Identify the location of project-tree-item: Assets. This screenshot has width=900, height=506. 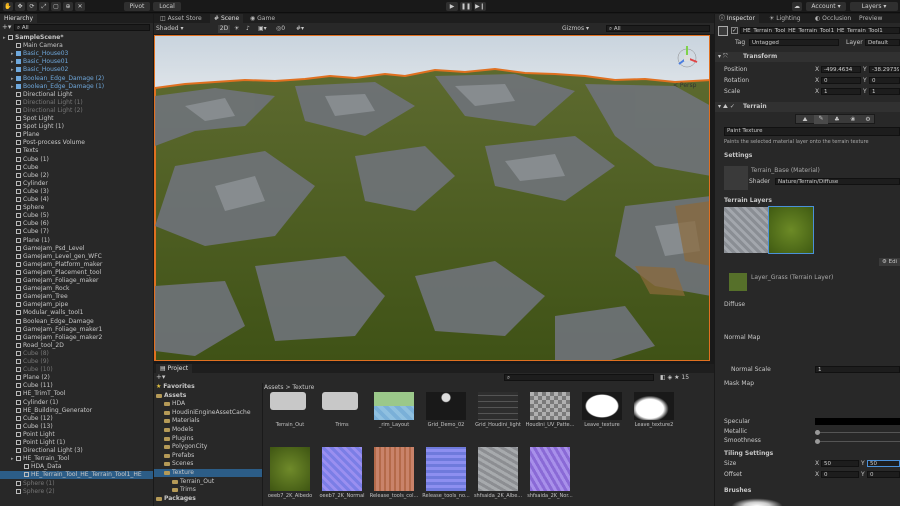
(208, 396).